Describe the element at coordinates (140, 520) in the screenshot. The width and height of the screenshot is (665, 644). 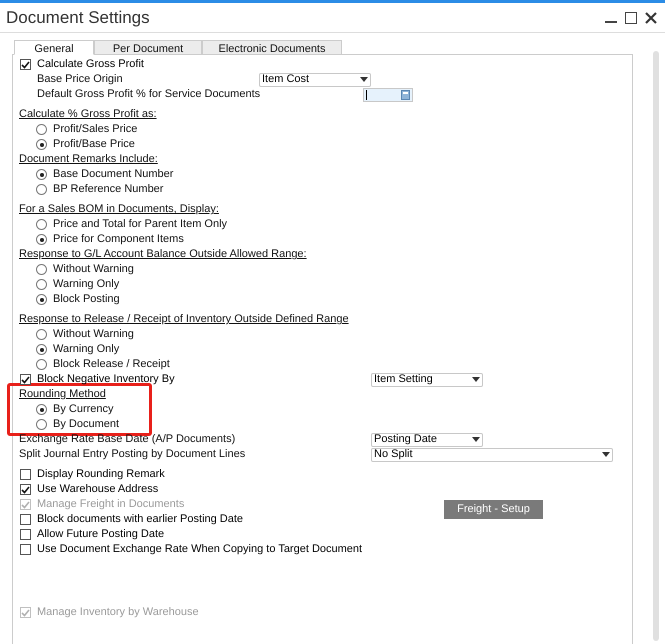
I see `checkbox-label: Block documents with earlier Posting Date` at that location.